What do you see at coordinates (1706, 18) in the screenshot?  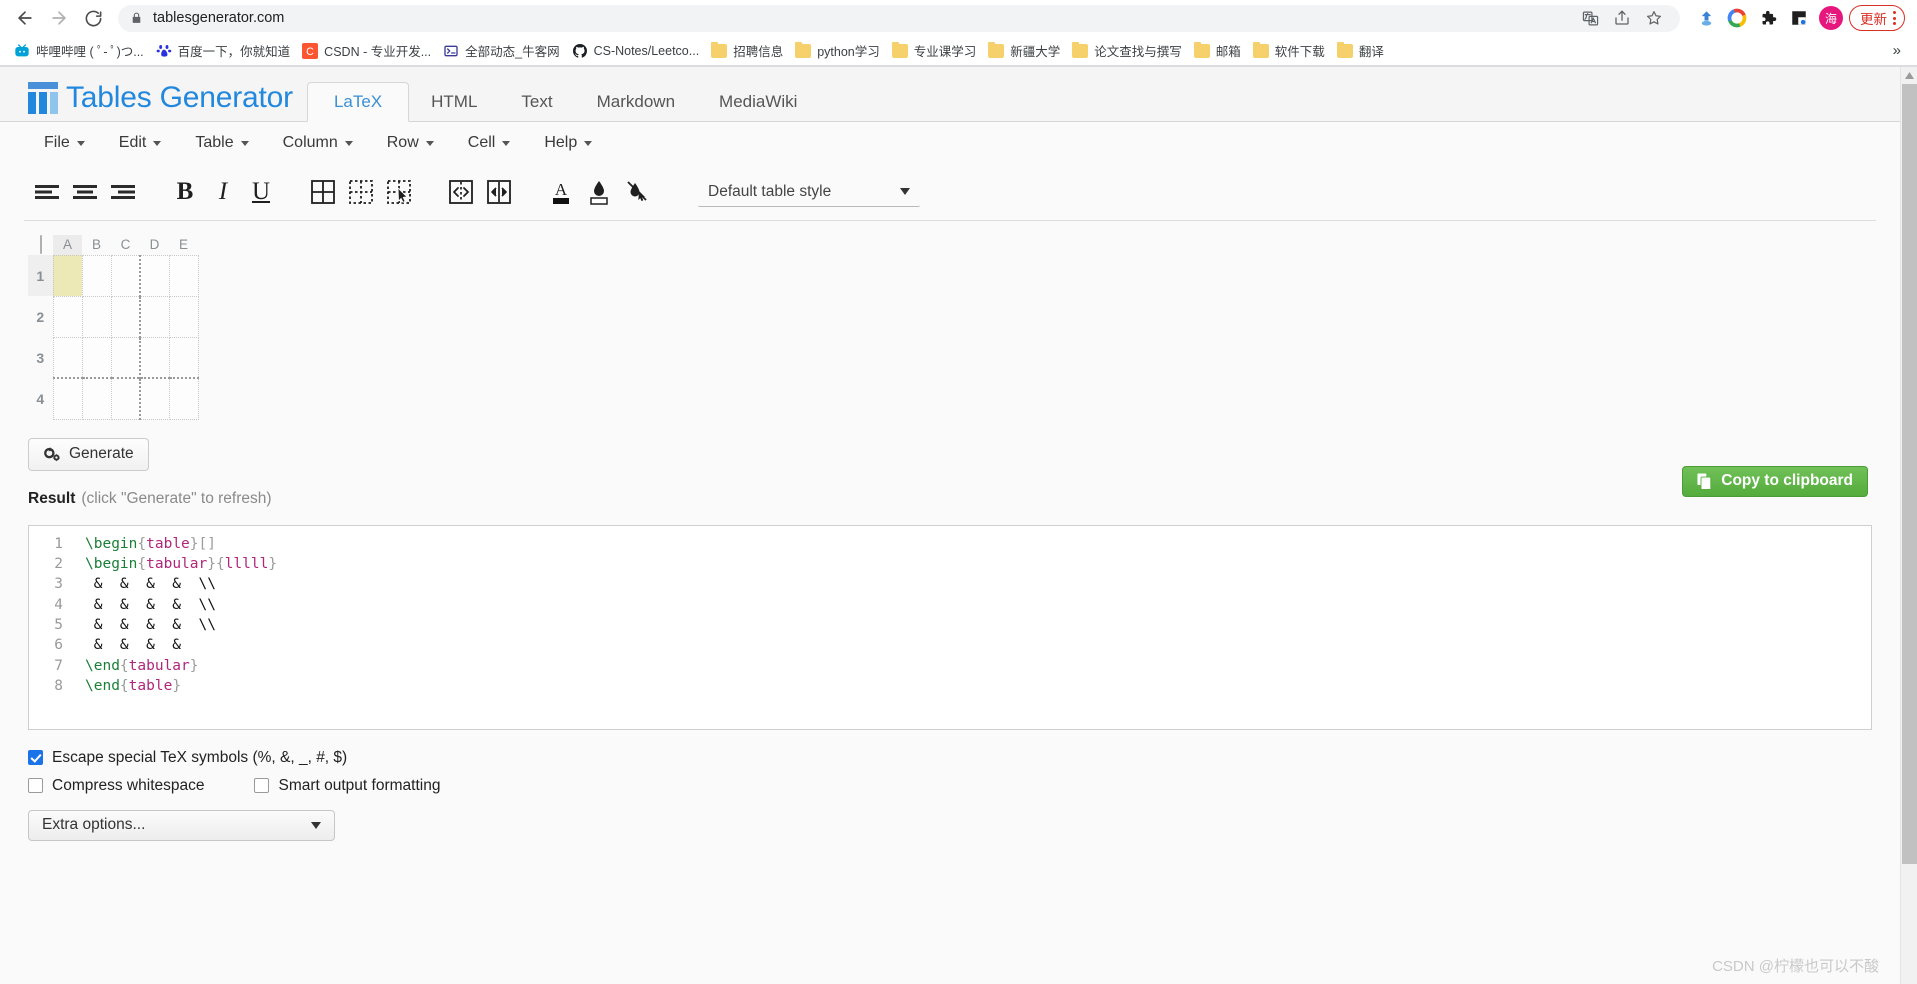 I see `blue-arrow-extension-icon` at bounding box center [1706, 18].